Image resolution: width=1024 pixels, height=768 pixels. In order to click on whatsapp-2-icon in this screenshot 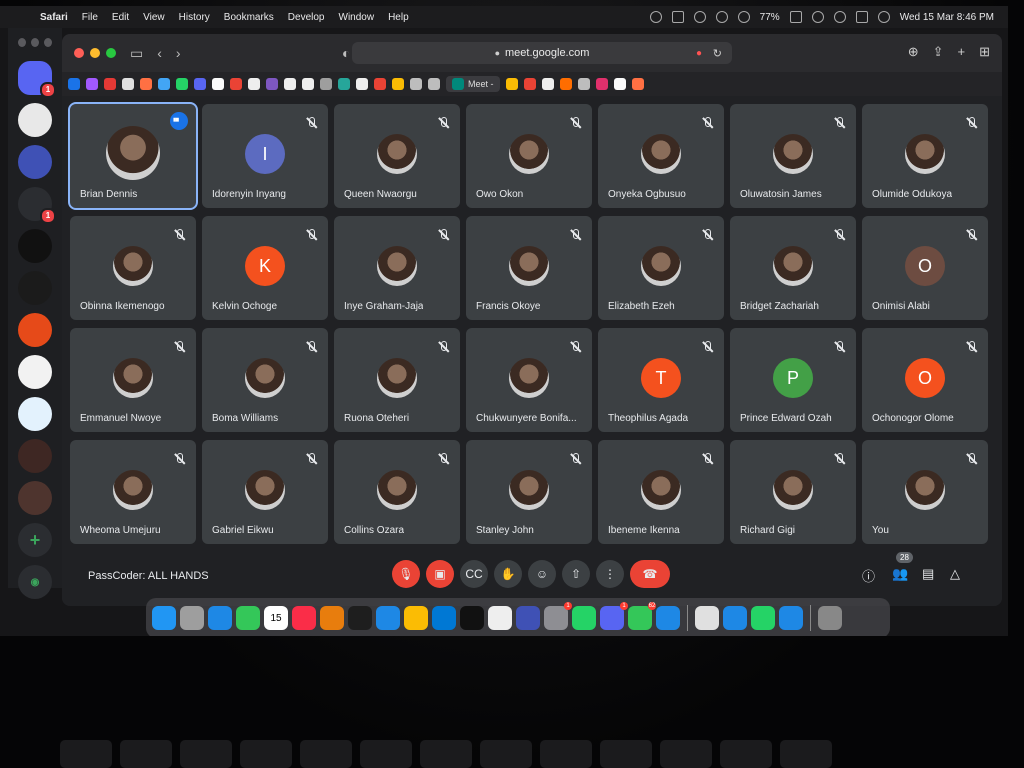, I will do `click(763, 618)`.